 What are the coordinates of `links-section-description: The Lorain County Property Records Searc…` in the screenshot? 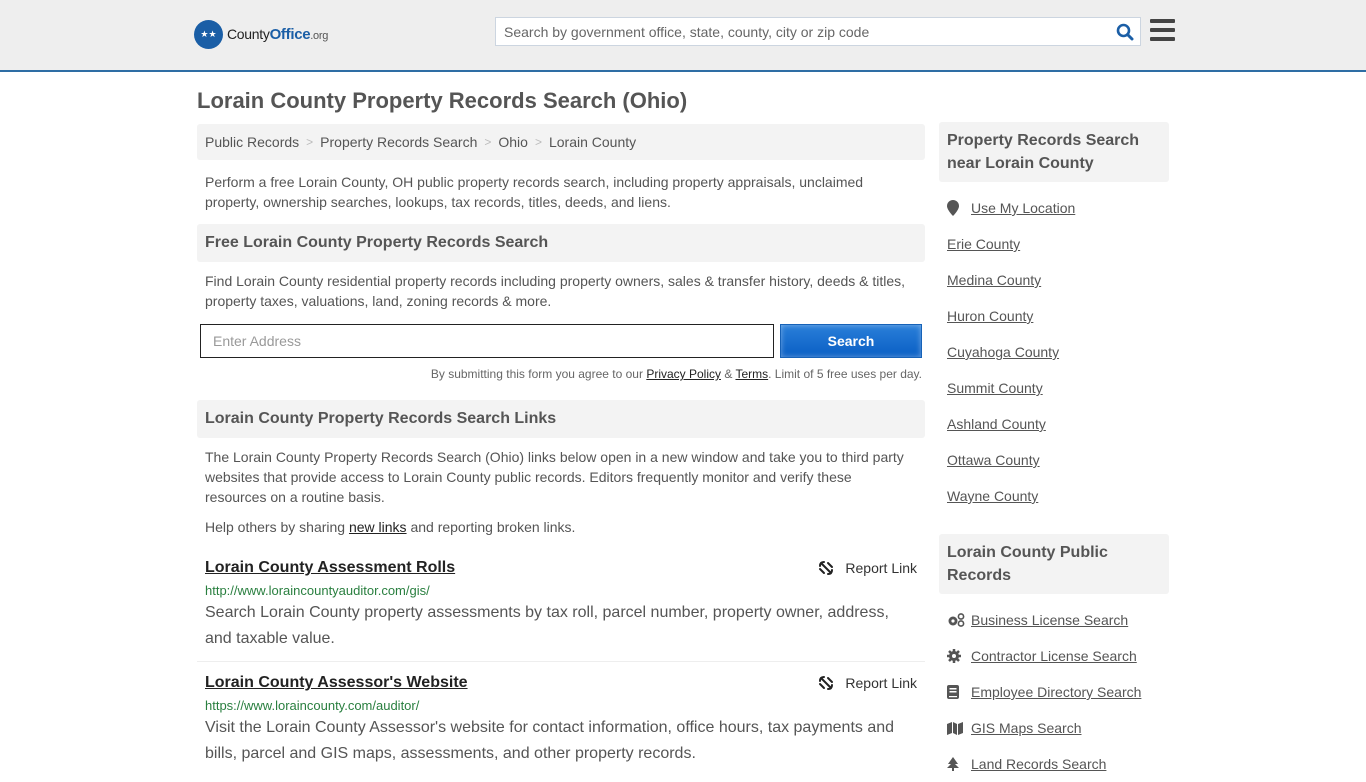 It's located at (554, 477).